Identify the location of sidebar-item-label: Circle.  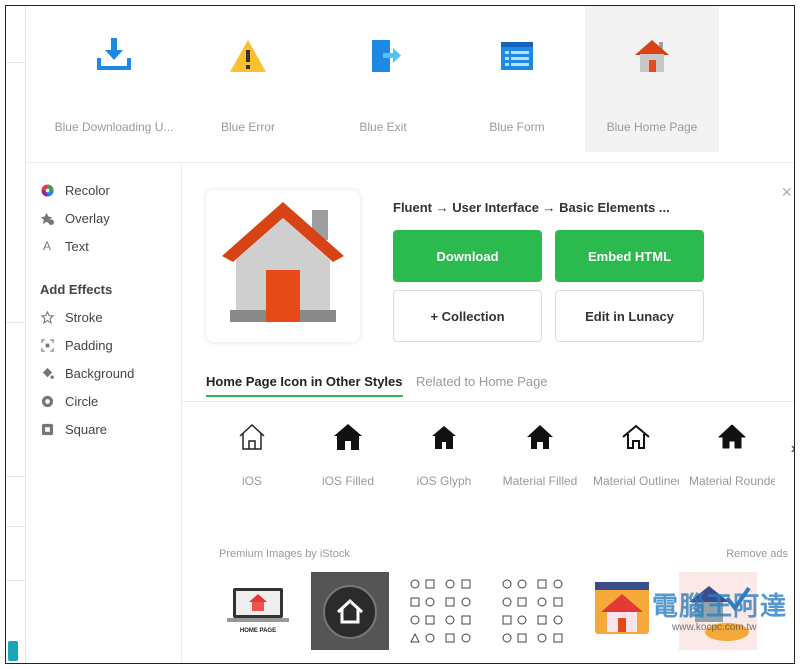
(82, 401).